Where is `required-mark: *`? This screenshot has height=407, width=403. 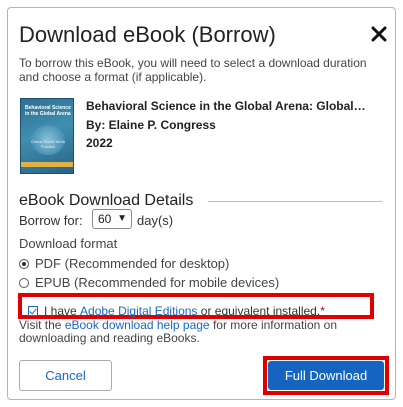 required-mark: * is located at coordinates (322, 311).